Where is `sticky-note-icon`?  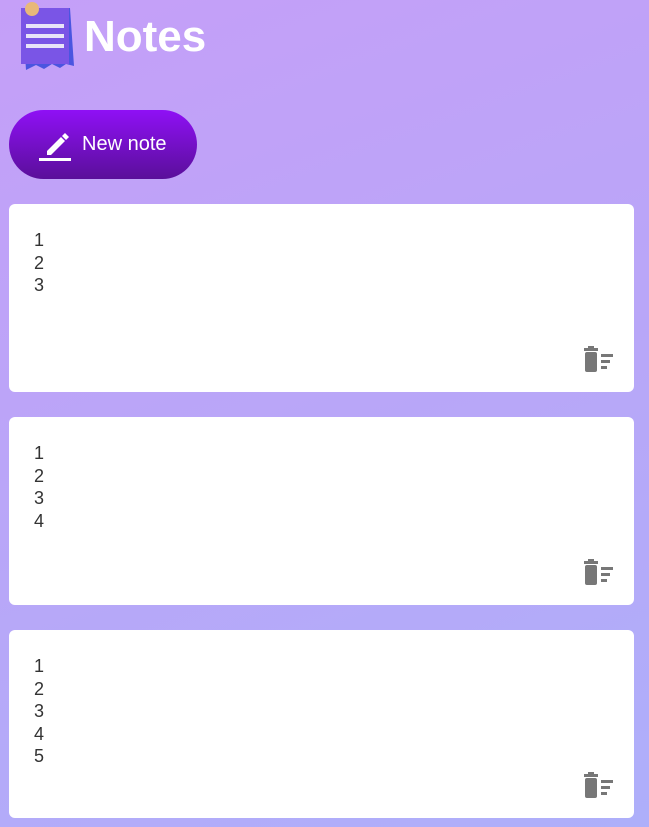 sticky-note-icon is located at coordinates (47, 37).